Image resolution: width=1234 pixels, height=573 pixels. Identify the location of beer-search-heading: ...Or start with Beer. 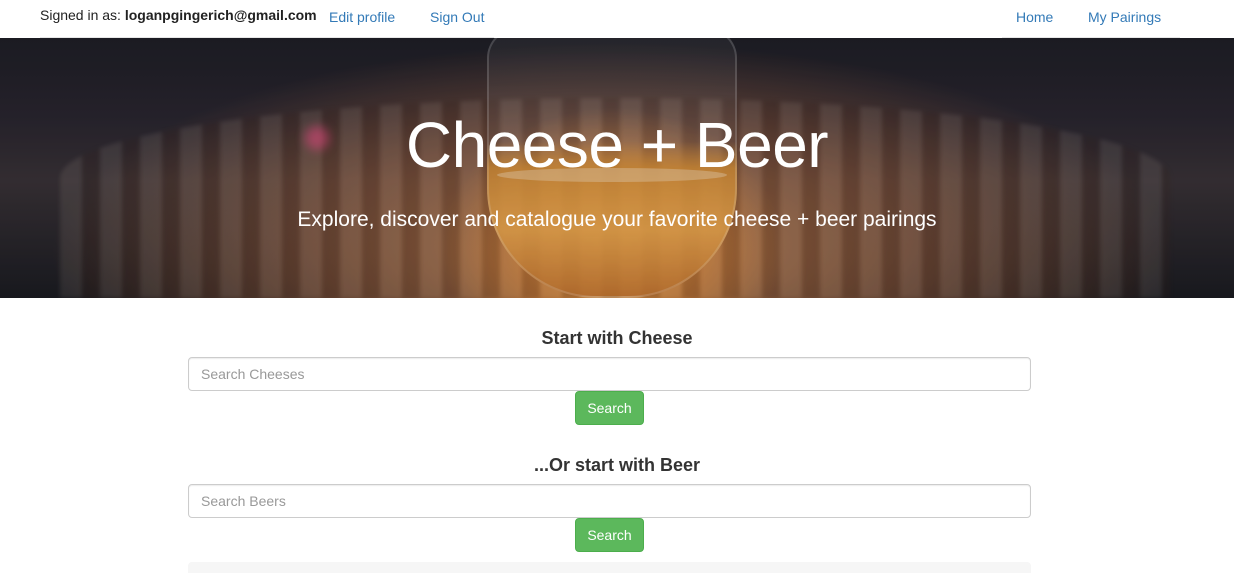
(617, 465).